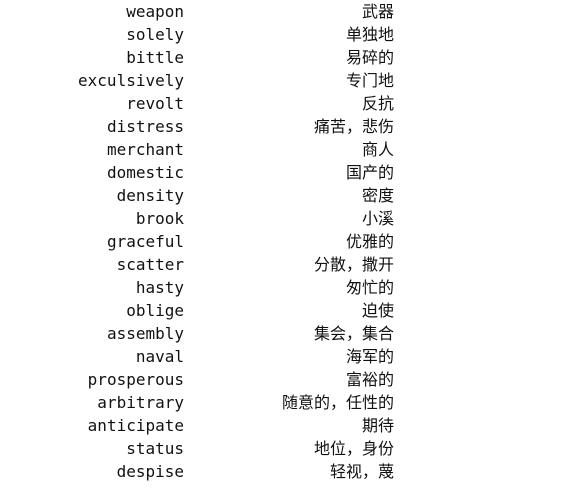 This screenshot has height=498, width=586. Describe the element at coordinates (293, 264) in the screenshot. I see `vocab-row-scatter: scatter 分散，撒开` at that location.